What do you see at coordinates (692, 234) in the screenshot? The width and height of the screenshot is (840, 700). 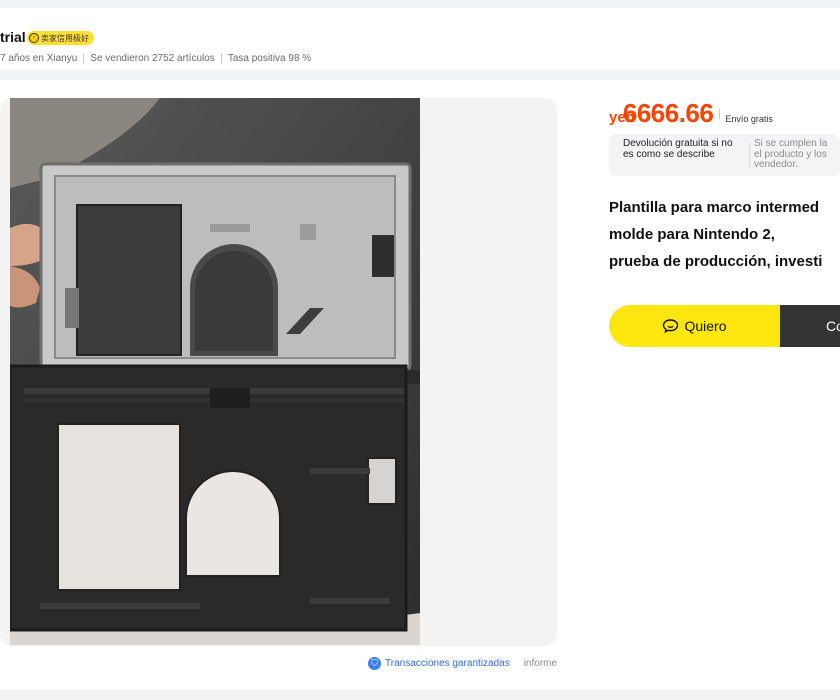 I see `product-title-line: molde para Nintendo 2,` at bounding box center [692, 234].